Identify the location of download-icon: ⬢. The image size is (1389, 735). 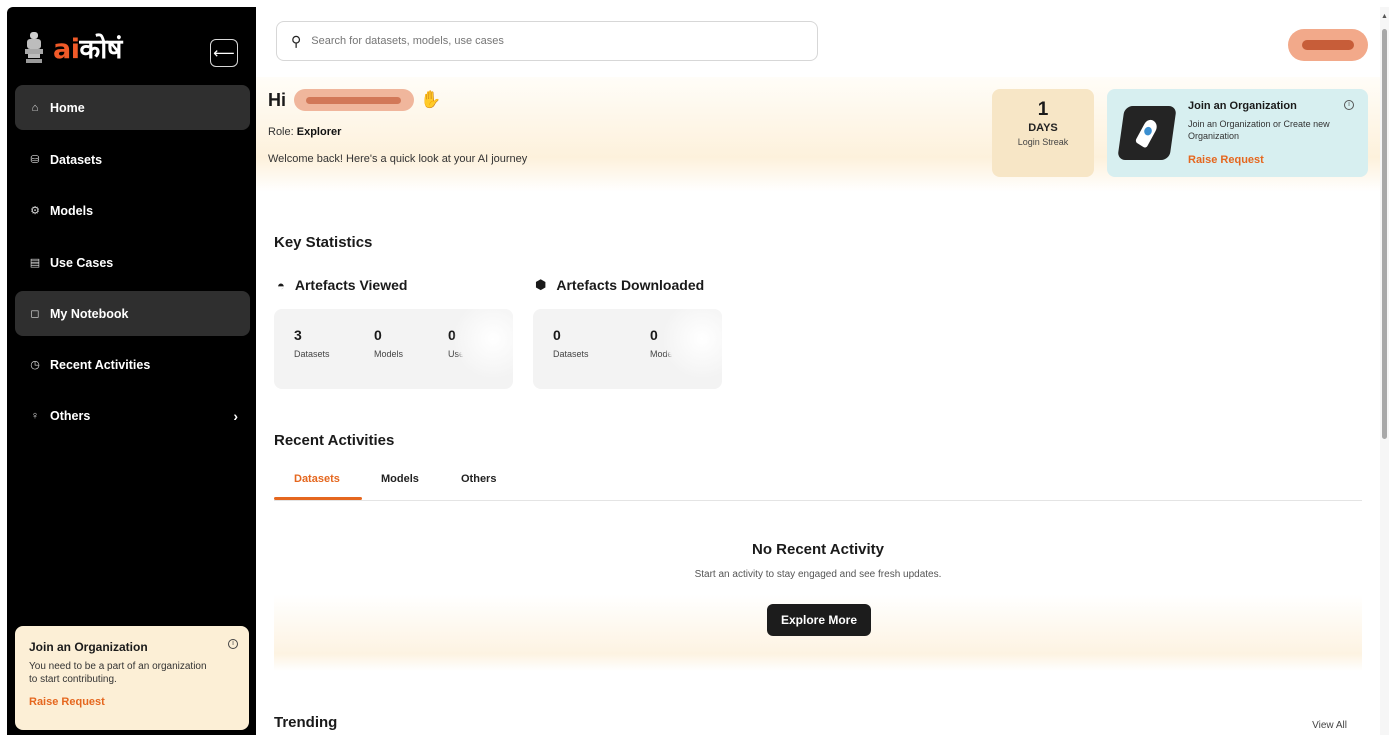
(541, 284).